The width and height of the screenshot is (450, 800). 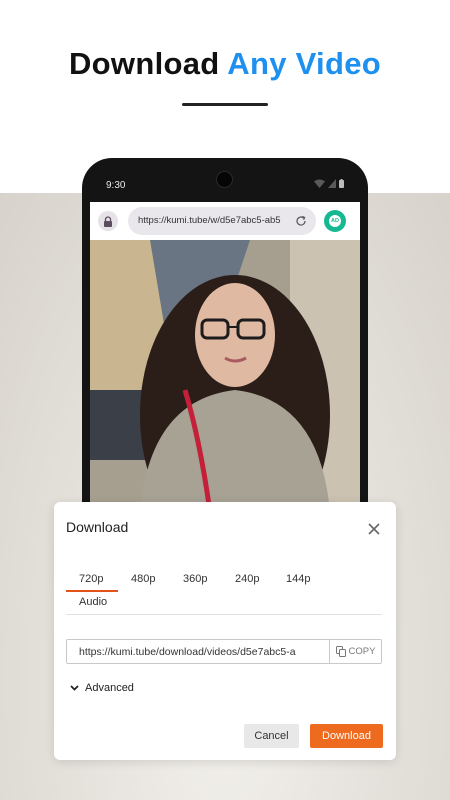 I want to click on status-bar: 9:30, so click(x=225, y=180).